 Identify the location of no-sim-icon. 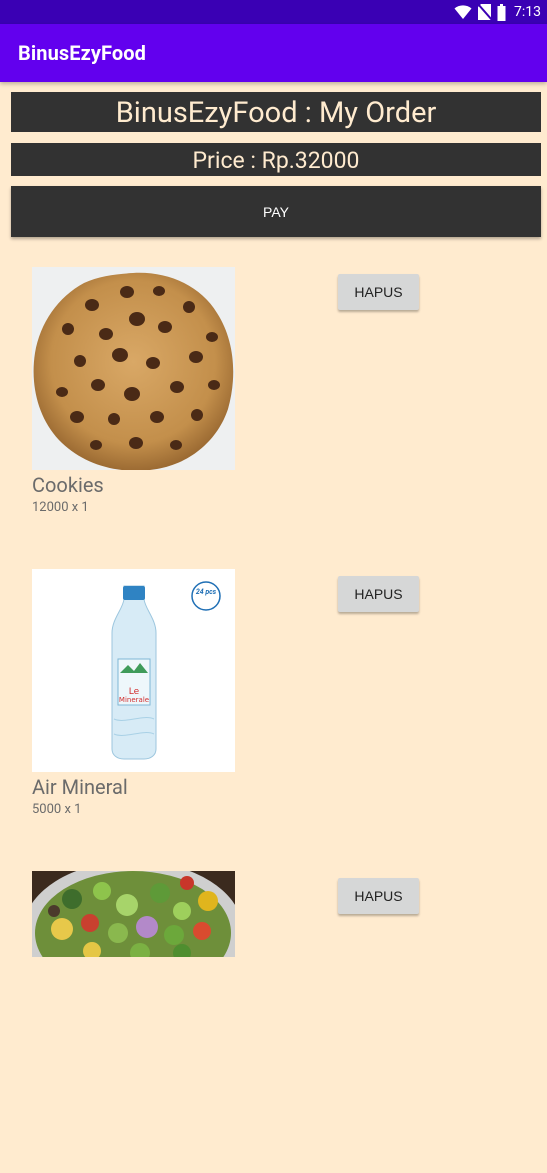
(484, 12).